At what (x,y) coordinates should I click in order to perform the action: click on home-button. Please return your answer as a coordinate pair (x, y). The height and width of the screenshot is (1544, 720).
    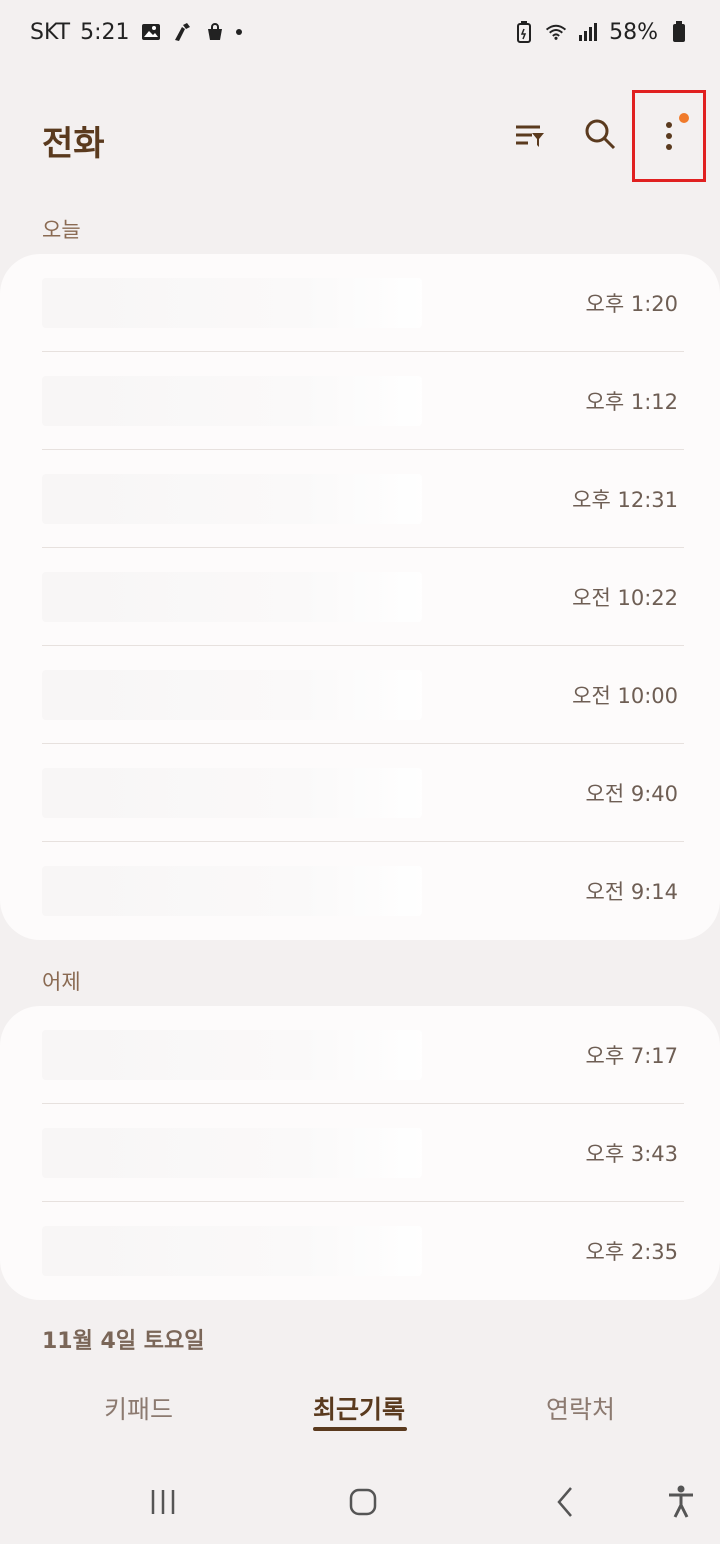
    Looking at the image, I should click on (363, 1502).